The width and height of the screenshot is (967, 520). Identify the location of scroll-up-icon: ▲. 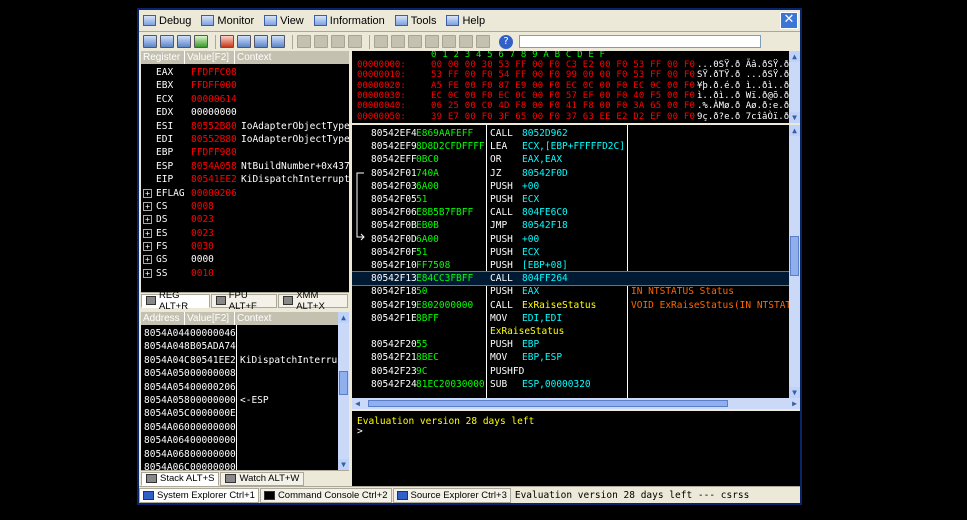
(794, 56).